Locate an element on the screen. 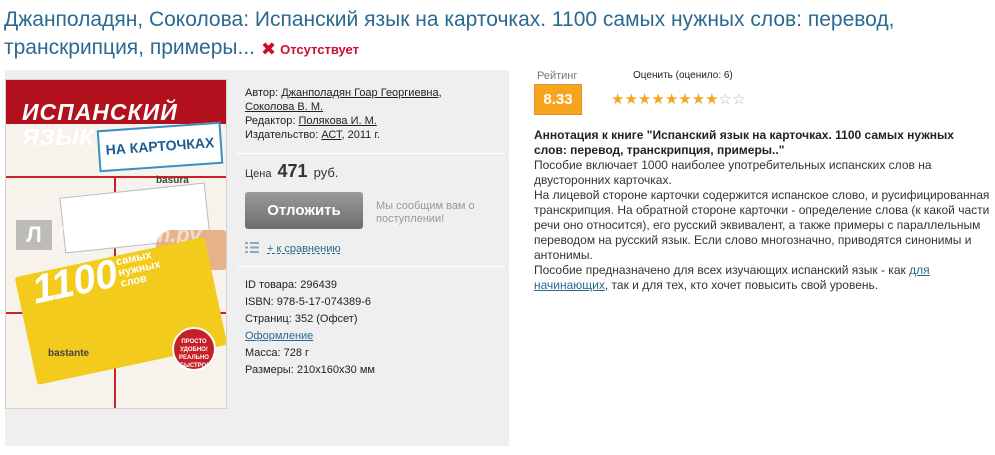  cover-word: bastante is located at coordinates (69, 353).